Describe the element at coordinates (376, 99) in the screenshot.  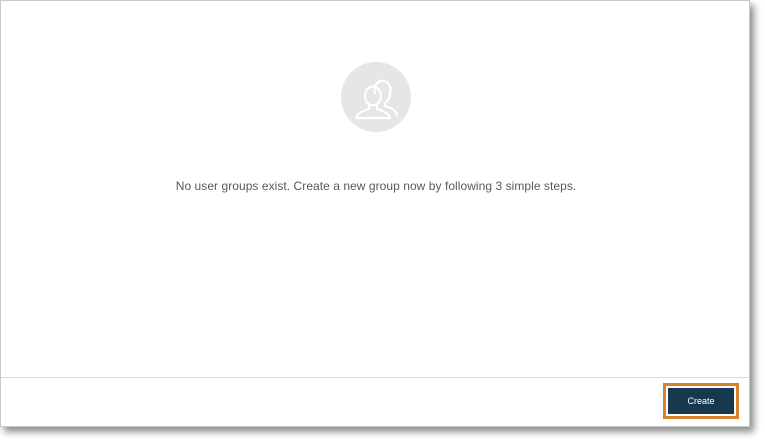
I see `user-group-icon-graphic` at that location.